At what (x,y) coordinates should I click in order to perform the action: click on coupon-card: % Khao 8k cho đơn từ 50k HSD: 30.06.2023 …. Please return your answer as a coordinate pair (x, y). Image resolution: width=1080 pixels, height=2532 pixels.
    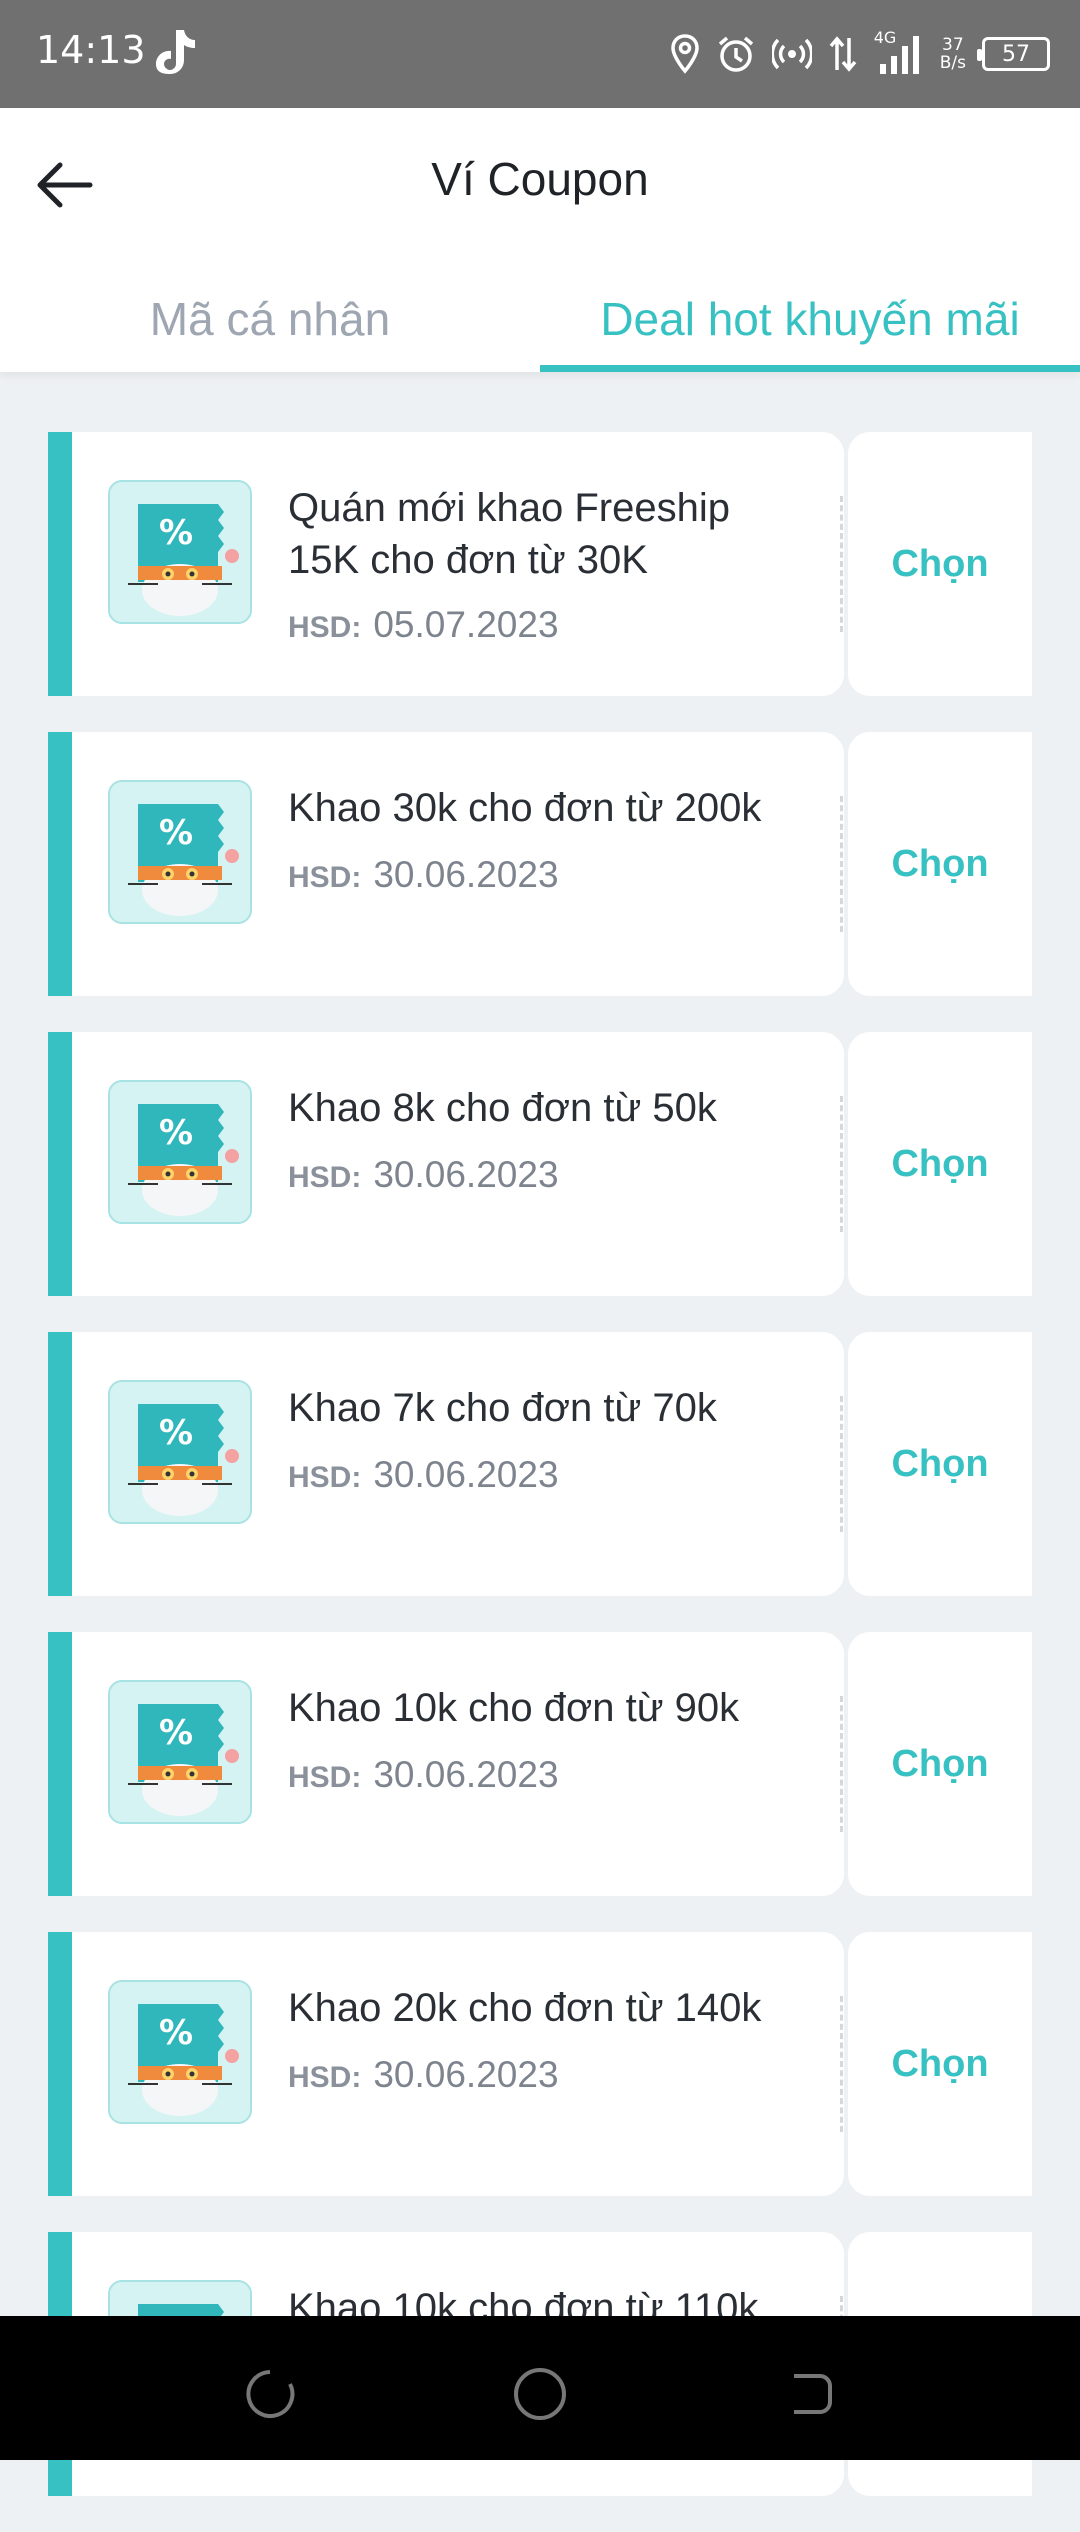
    Looking at the image, I should click on (540, 1164).